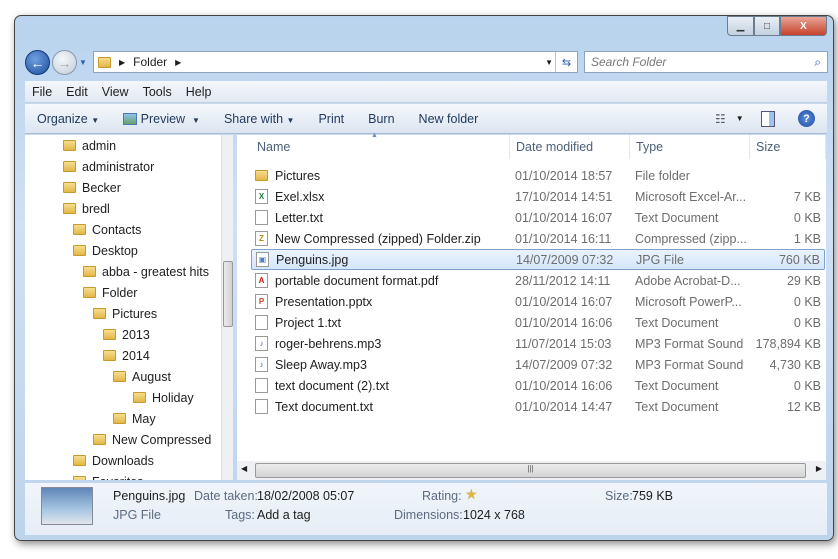  I want to click on file-name: roger-behrens.mp3, so click(328, 343).